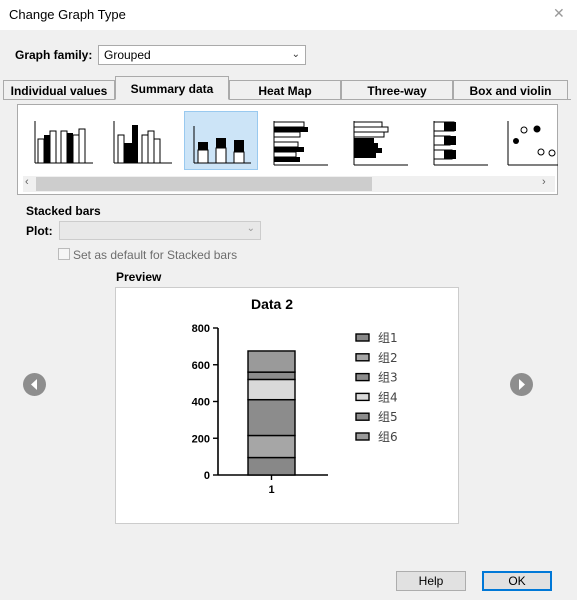  I want to click on y-tick-label: 400, so click(201, 403).